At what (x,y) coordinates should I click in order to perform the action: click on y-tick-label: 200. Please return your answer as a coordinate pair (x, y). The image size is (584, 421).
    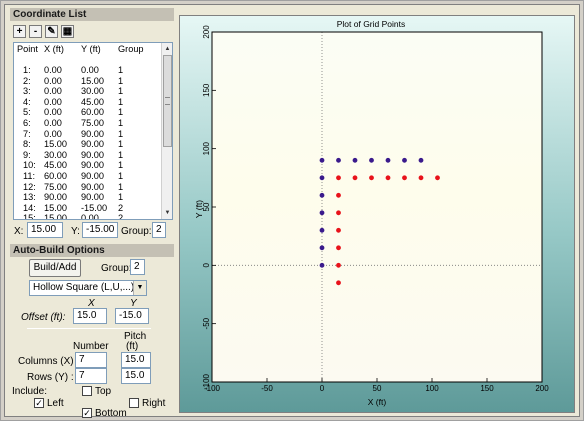
    Looking at the image, I should click on (206, 32).